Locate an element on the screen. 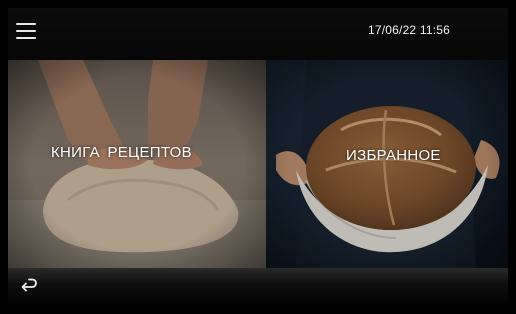 This screenshot has width=516, height=314. favorites-label: ИЗБРАННОЕ is located at coordinates (393, 155).